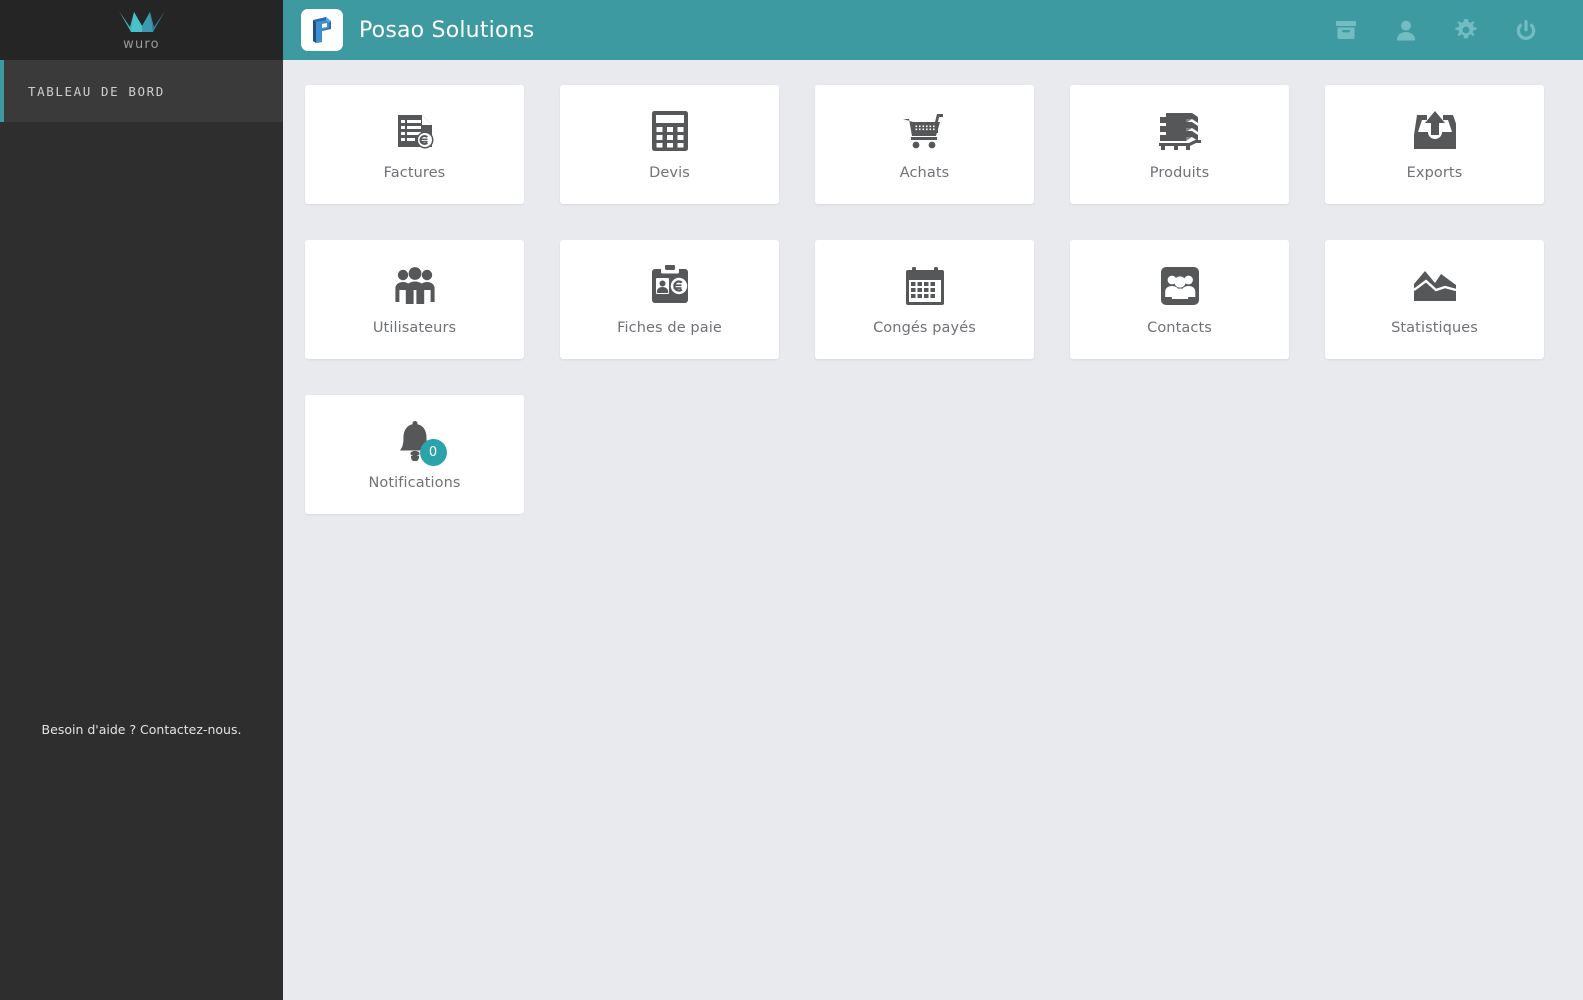 This screenshot has height=1000, width=1583. Describe the element at coordinates (1346, 30) in the screenshot. I see `archive-icon` at that location.